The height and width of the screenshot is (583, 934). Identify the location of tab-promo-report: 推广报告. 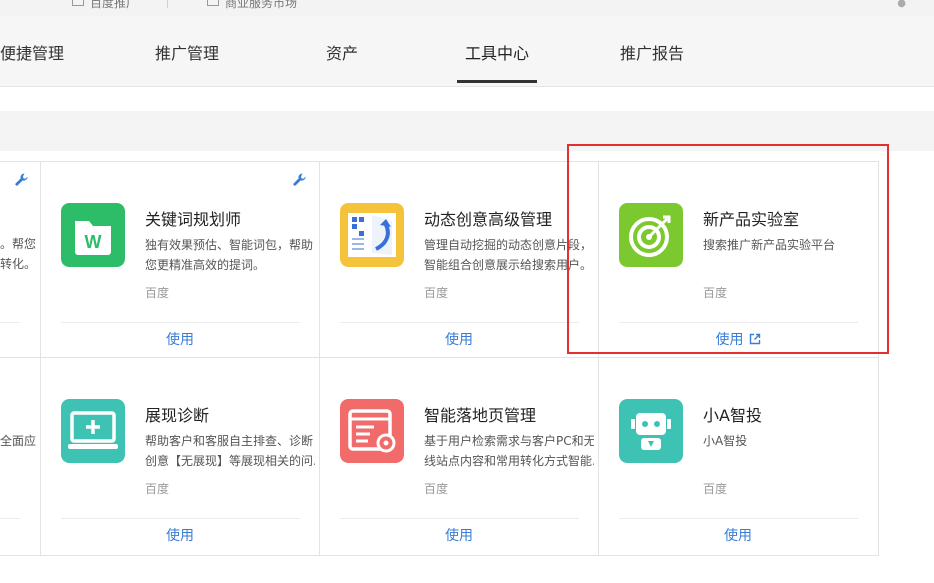
(652, 52).